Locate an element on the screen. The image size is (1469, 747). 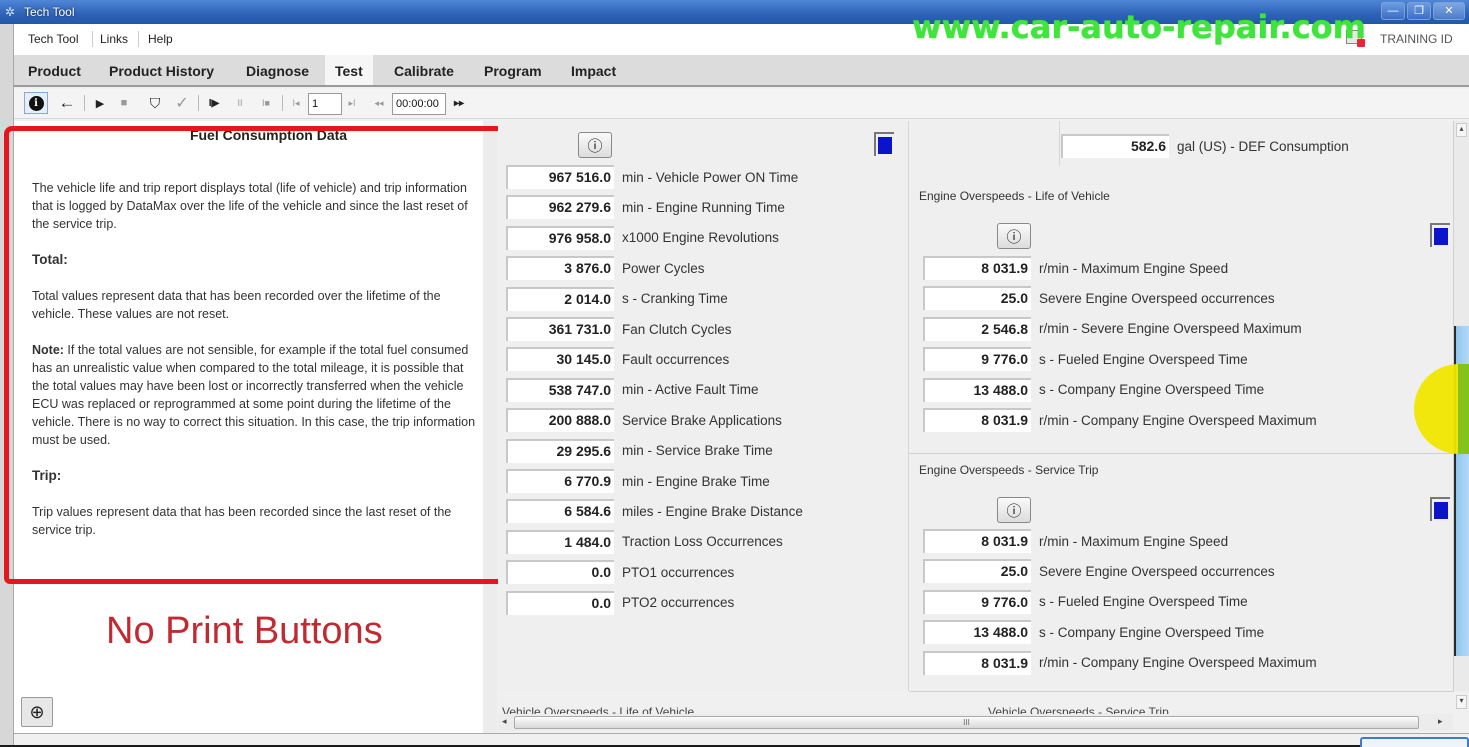
data-row-label: PTO1 occurrences is located at coordinates (678, 572).